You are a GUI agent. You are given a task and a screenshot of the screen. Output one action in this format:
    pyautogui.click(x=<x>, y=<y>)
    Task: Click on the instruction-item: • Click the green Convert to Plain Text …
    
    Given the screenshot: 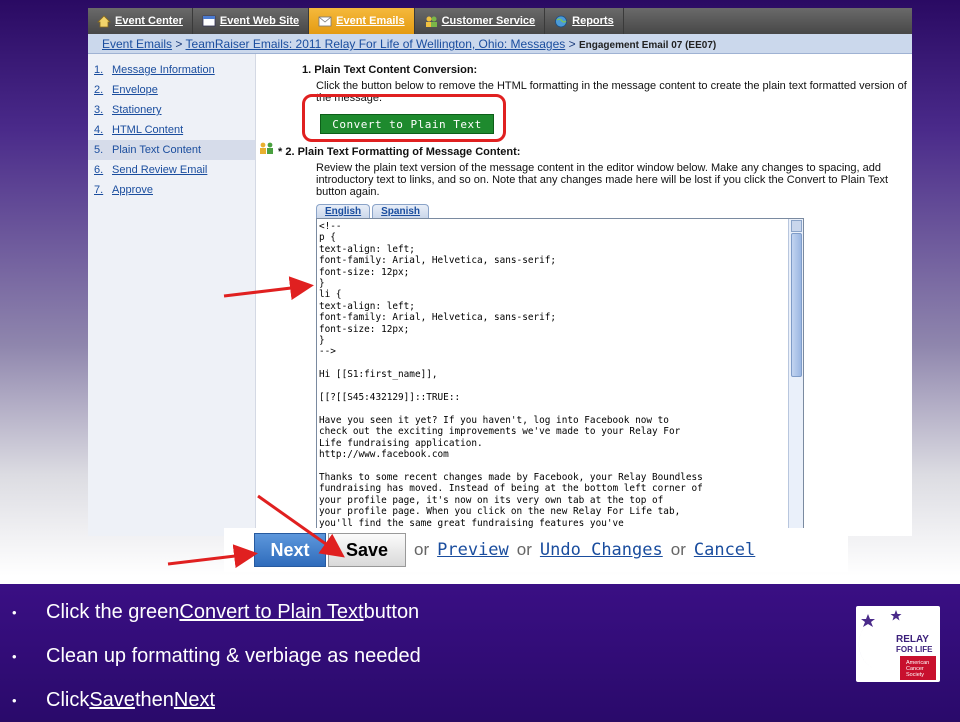 What is the action you would take?
    pyautogui.click(x=216, y=612)
    